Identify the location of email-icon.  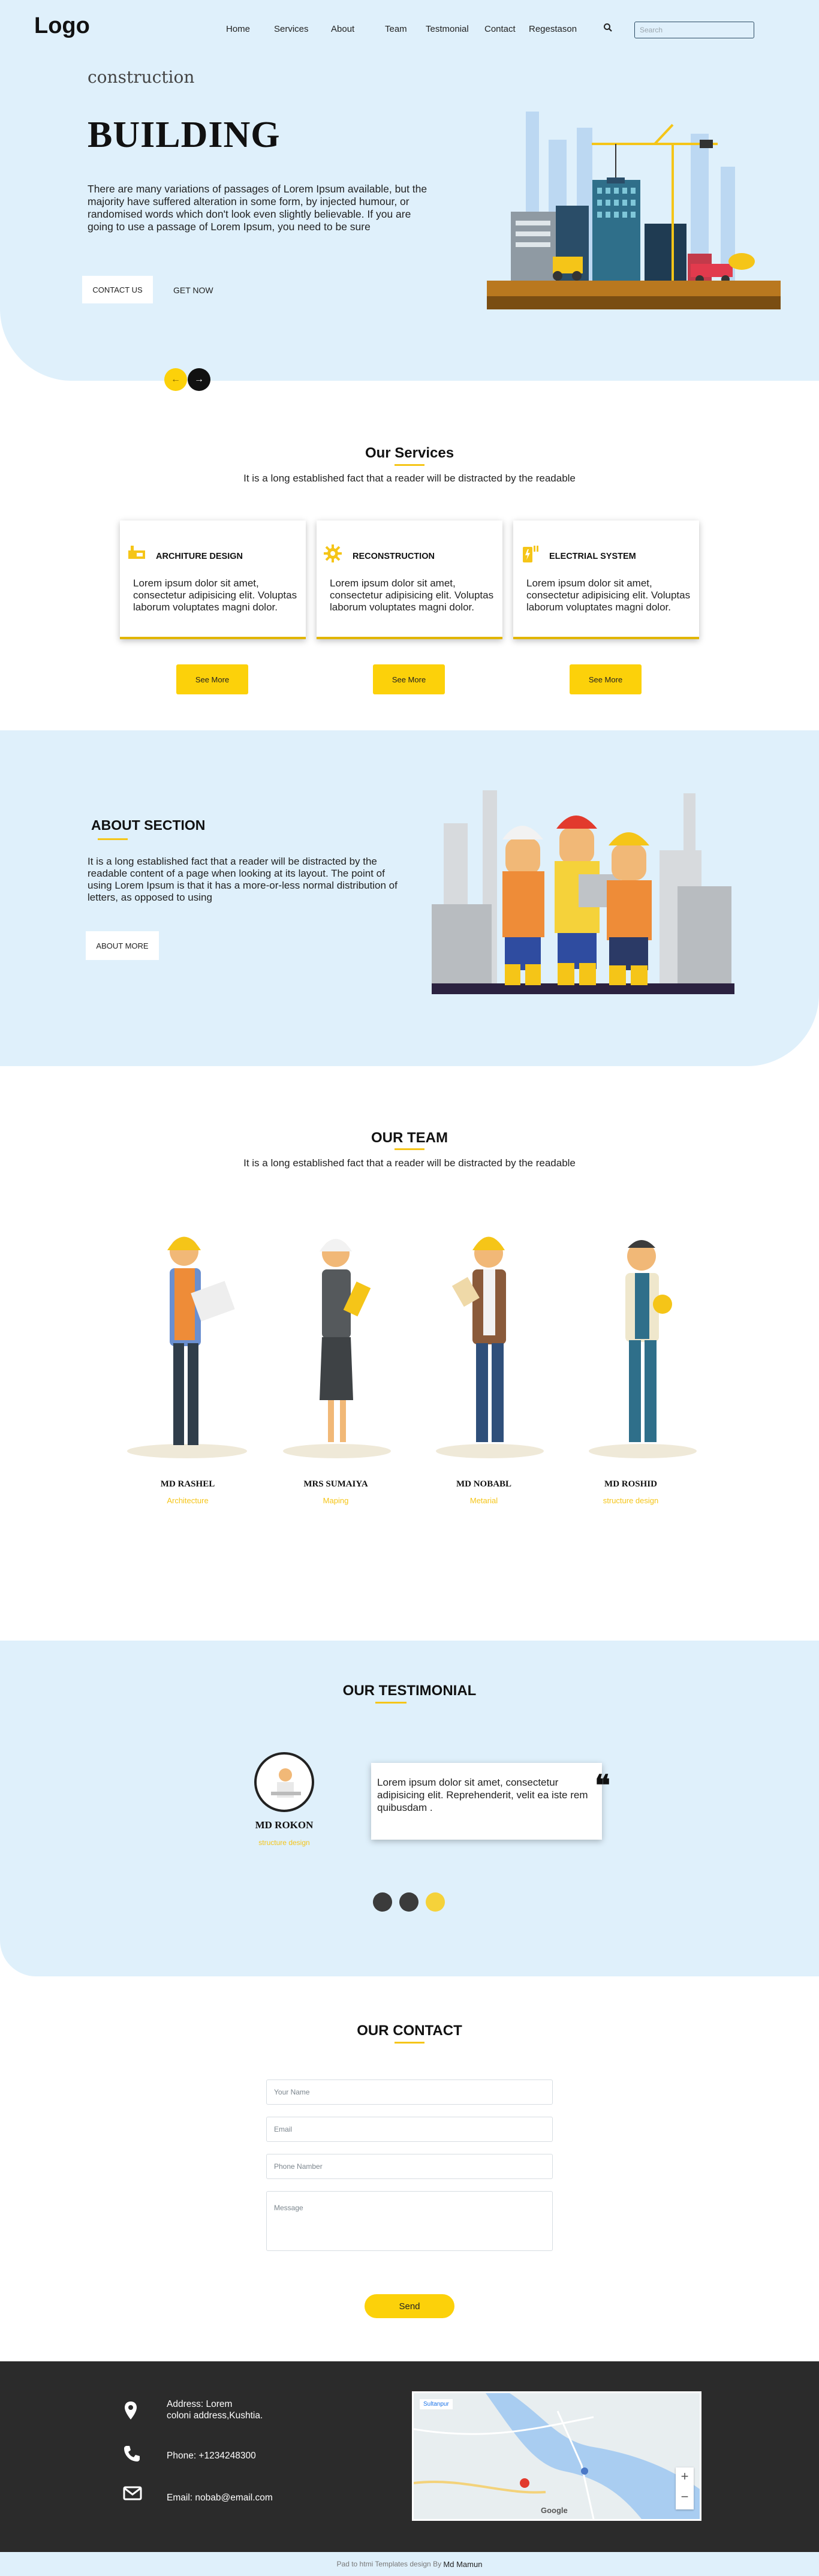
(132, 2493).